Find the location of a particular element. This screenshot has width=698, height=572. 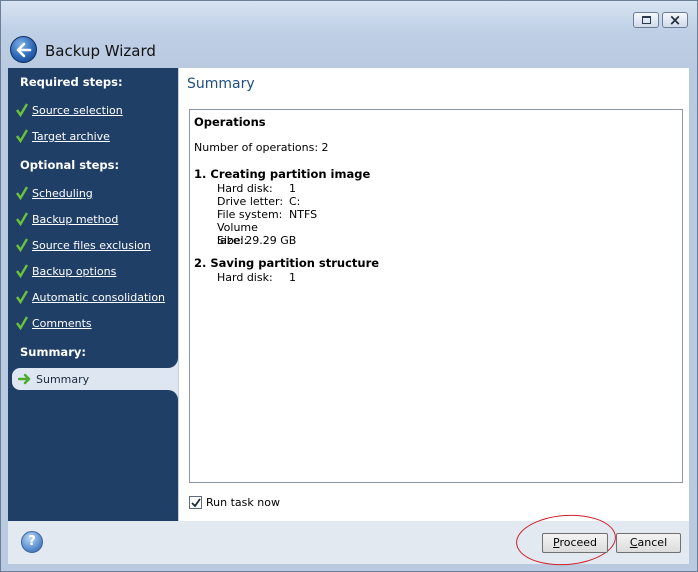

back-arrow-icon is located at coordinates (24, 50).